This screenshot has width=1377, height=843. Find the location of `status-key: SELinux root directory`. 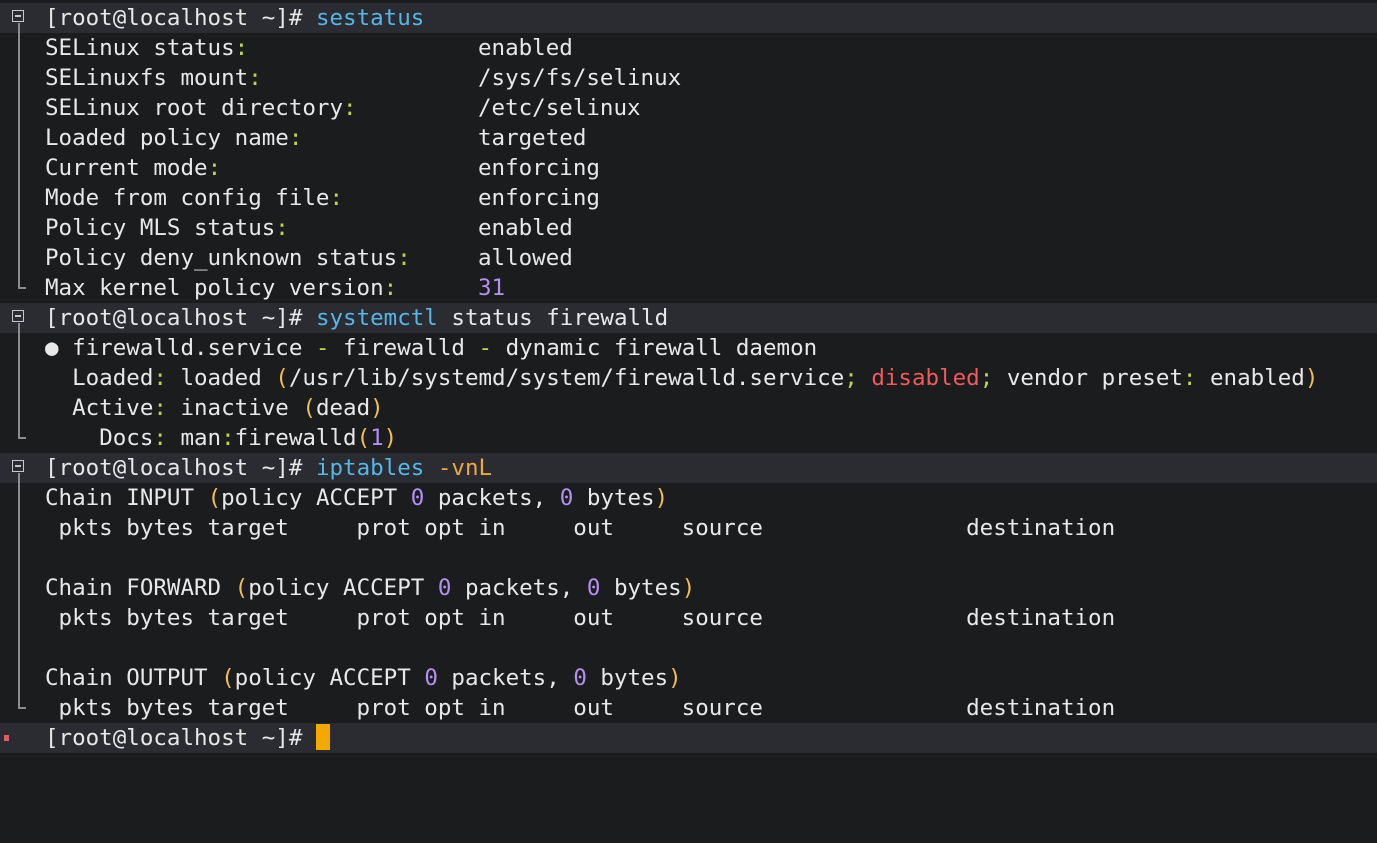

status-key: SELinux root directory is located at coordinates (194, 108).